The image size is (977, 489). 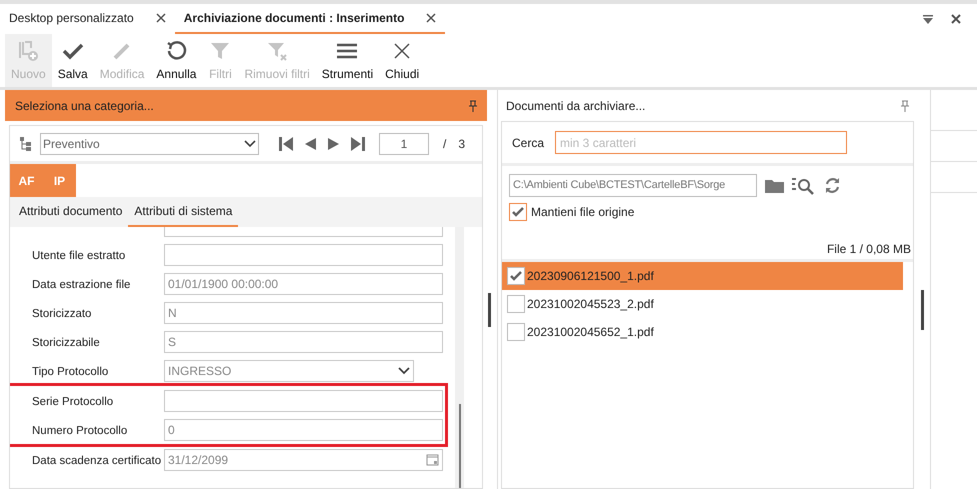 What do you see at coordinates (404, 143) in the screenshot?
I see `page-field: 1` at bounding box center [404, 143].